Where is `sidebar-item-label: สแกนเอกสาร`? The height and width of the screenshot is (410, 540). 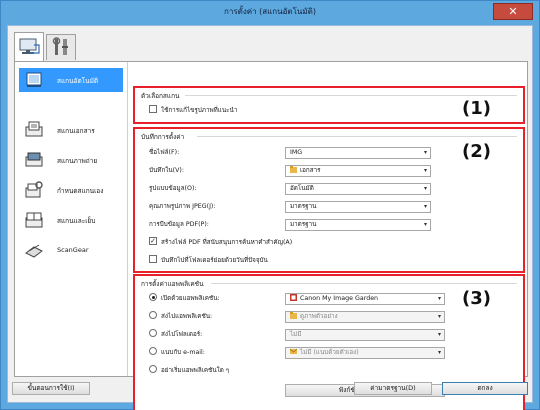 sidebar-item-label: สแกนเอกสาร is located at coordinates (76, 131).